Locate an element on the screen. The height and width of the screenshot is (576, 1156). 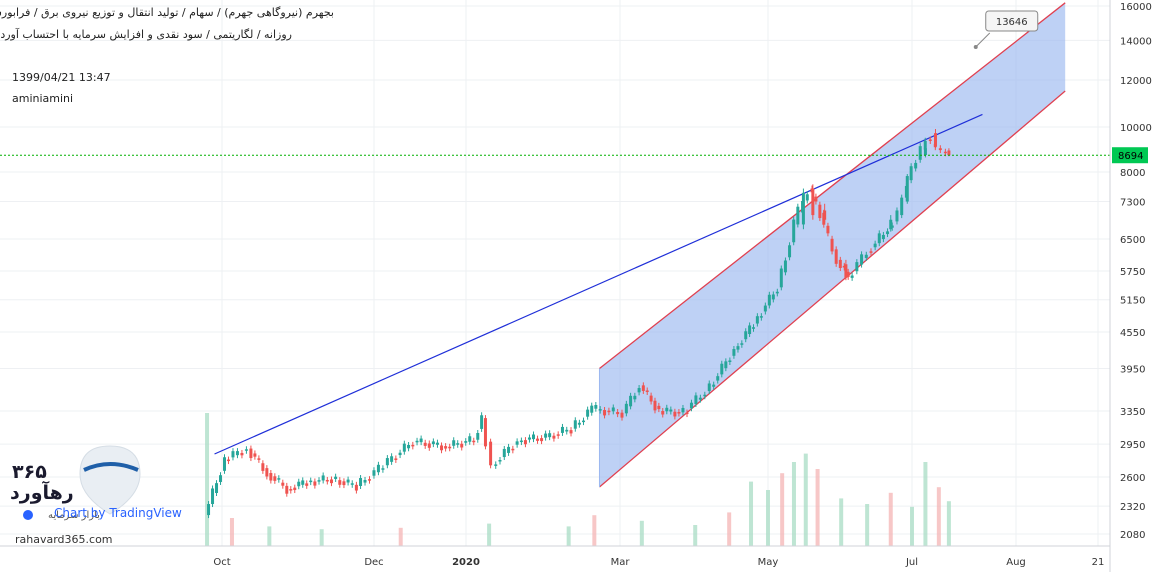
last-price-value: 8694 is located at coordinates (1130, 156).